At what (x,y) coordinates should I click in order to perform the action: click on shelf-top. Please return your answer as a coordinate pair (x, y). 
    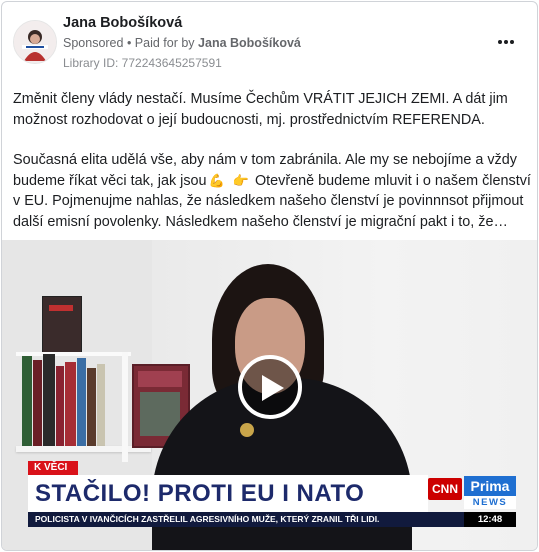
    Looking at the image, I should click on (73, 354).